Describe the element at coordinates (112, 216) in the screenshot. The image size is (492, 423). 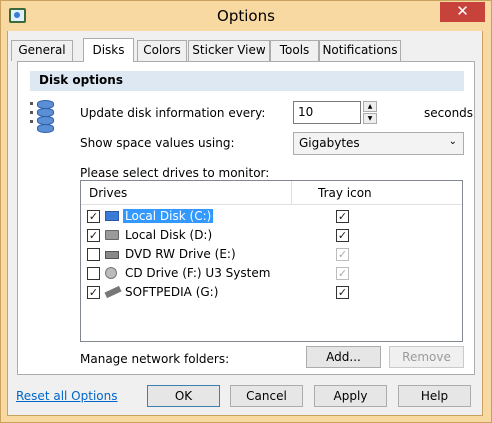
I see `windows-drive-icon` at that location.